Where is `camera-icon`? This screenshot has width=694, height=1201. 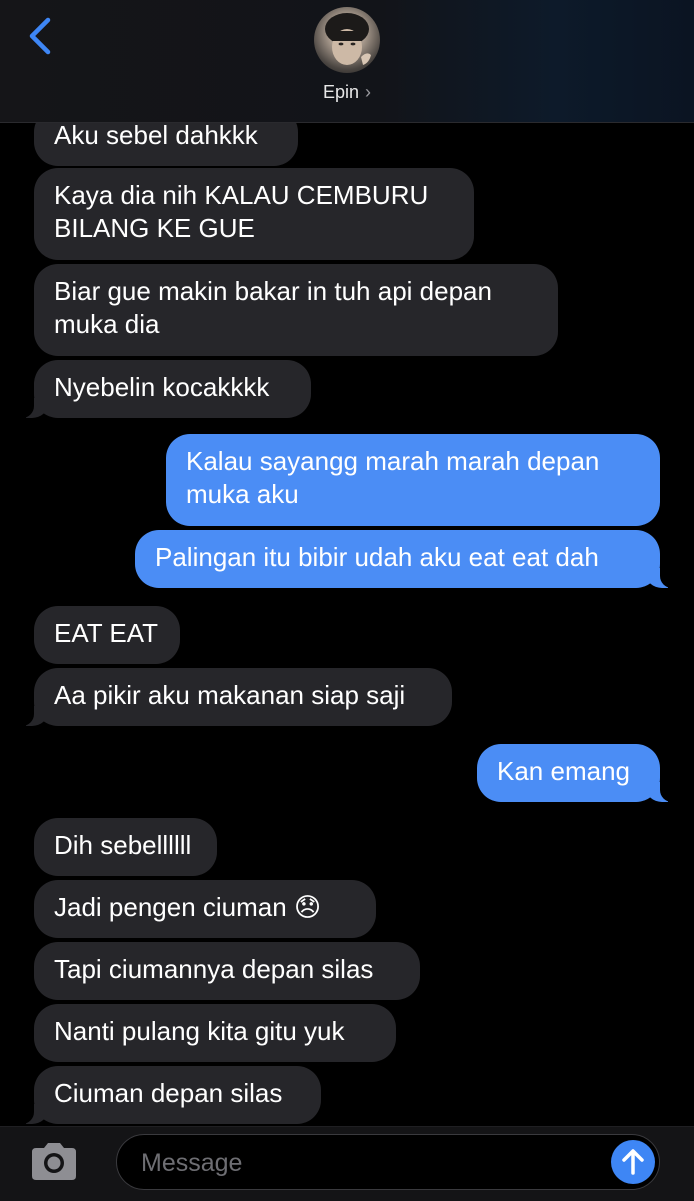
camera-icon is located at coordinates (54, 1161).